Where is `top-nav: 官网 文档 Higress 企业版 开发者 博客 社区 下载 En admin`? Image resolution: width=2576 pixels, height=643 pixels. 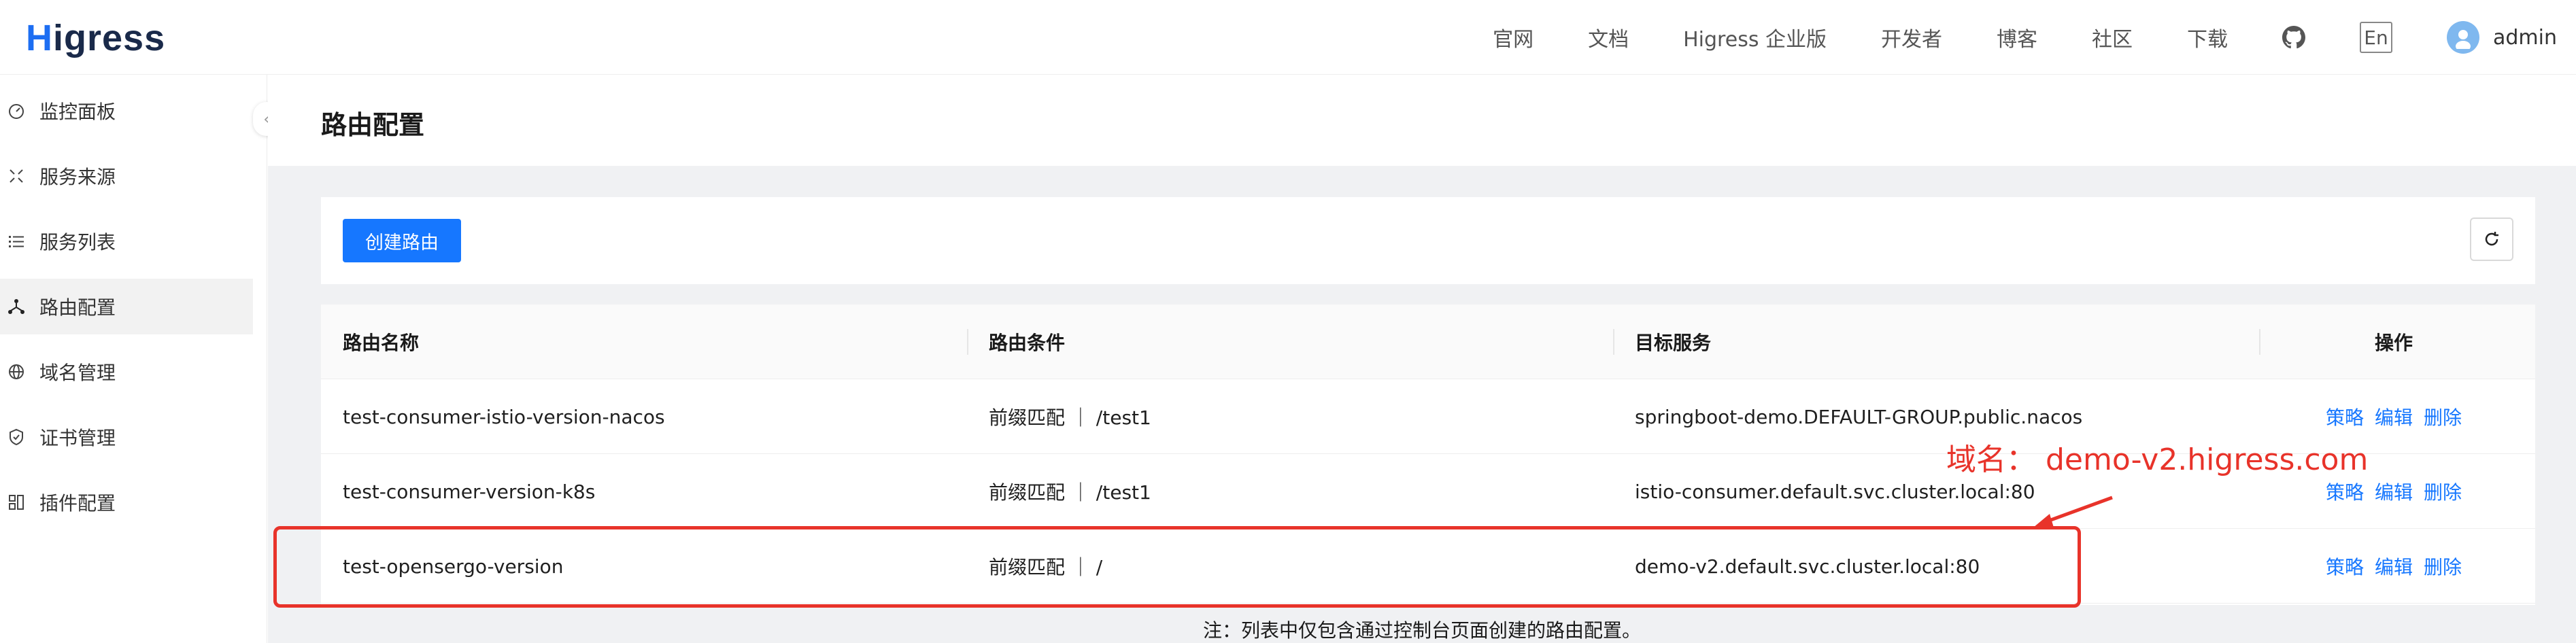
top-nav: 官网 文档 Higress 企业版 开发者 博客 社区 下载 En admin is located at coordinates (2034, 37).